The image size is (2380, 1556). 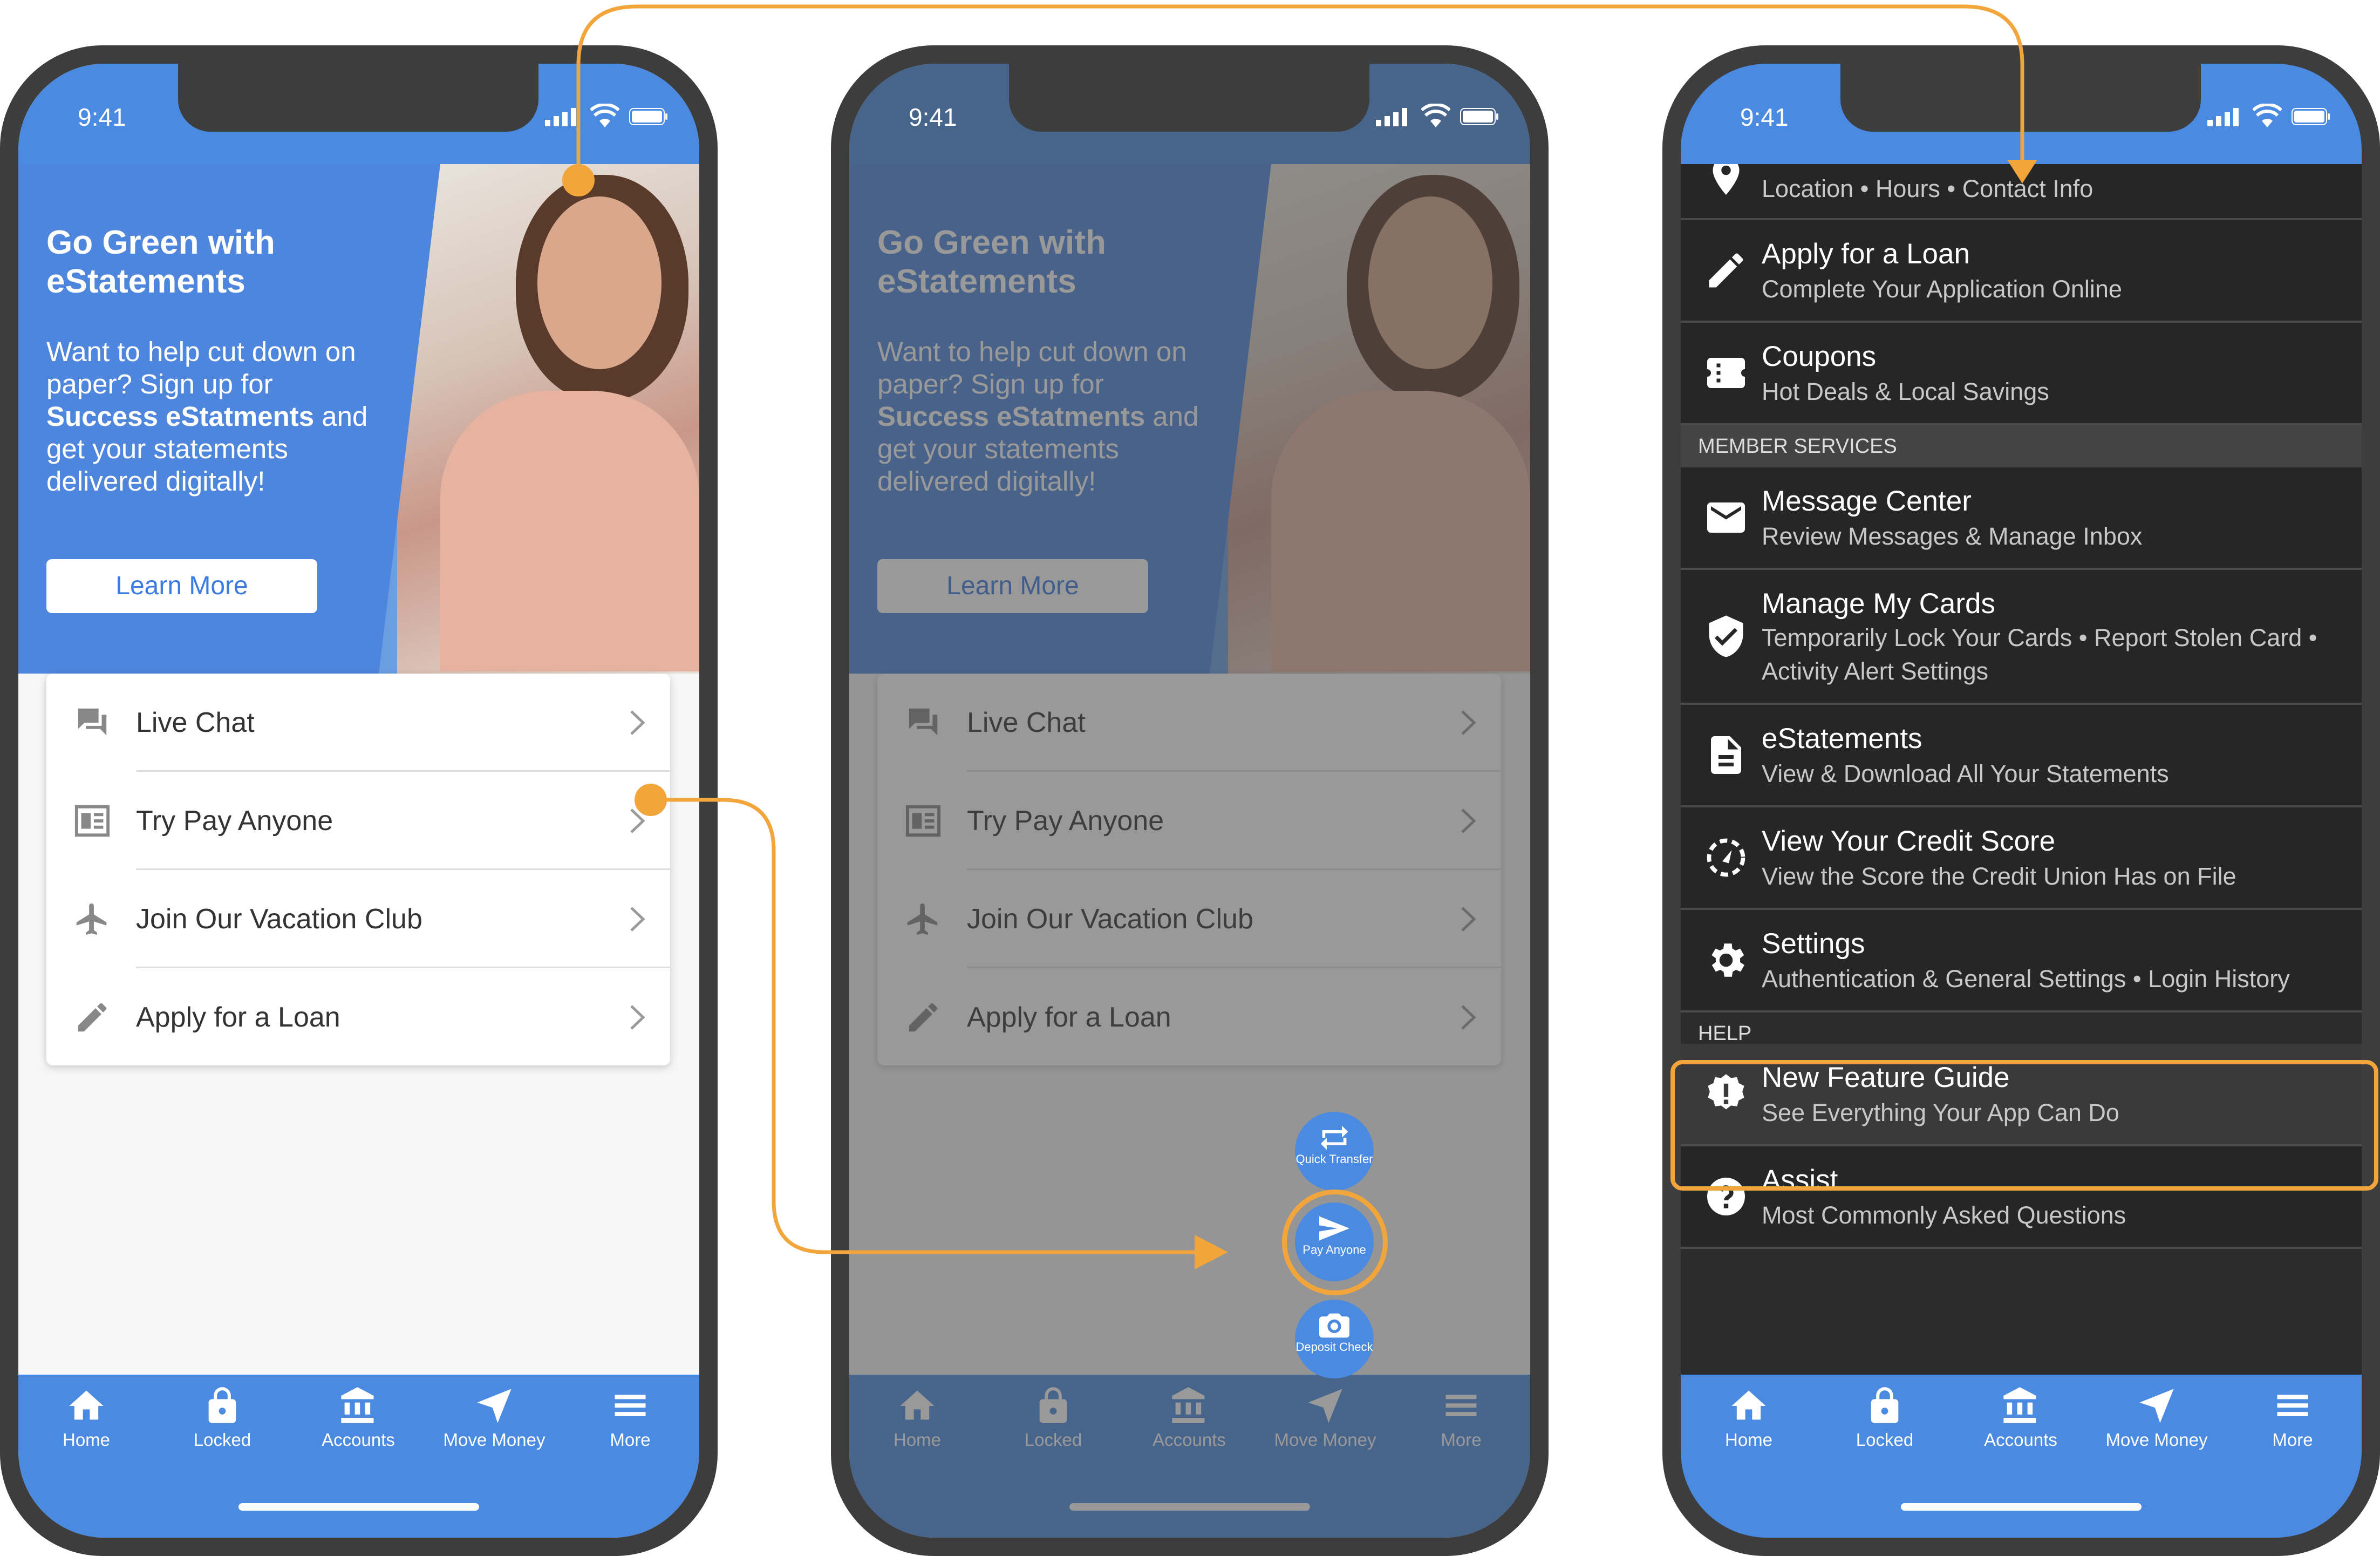 What do you see at coordinates (599, 282) in the screenshot?
I see `photo-face` at bounding box center [599, 282].